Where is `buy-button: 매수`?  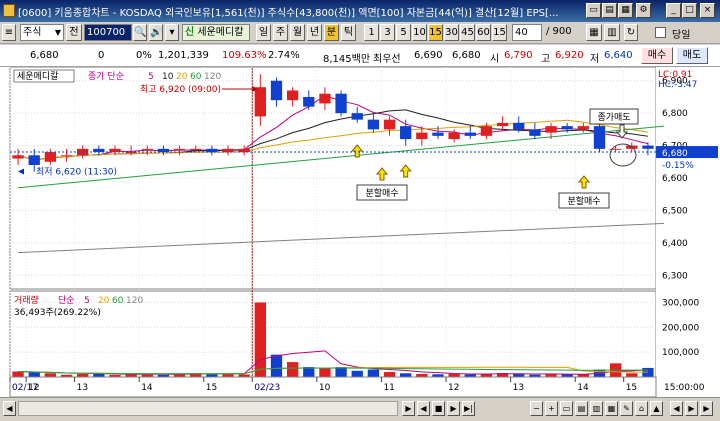 buy-button: 매수 is located at coordinates (657, 55).